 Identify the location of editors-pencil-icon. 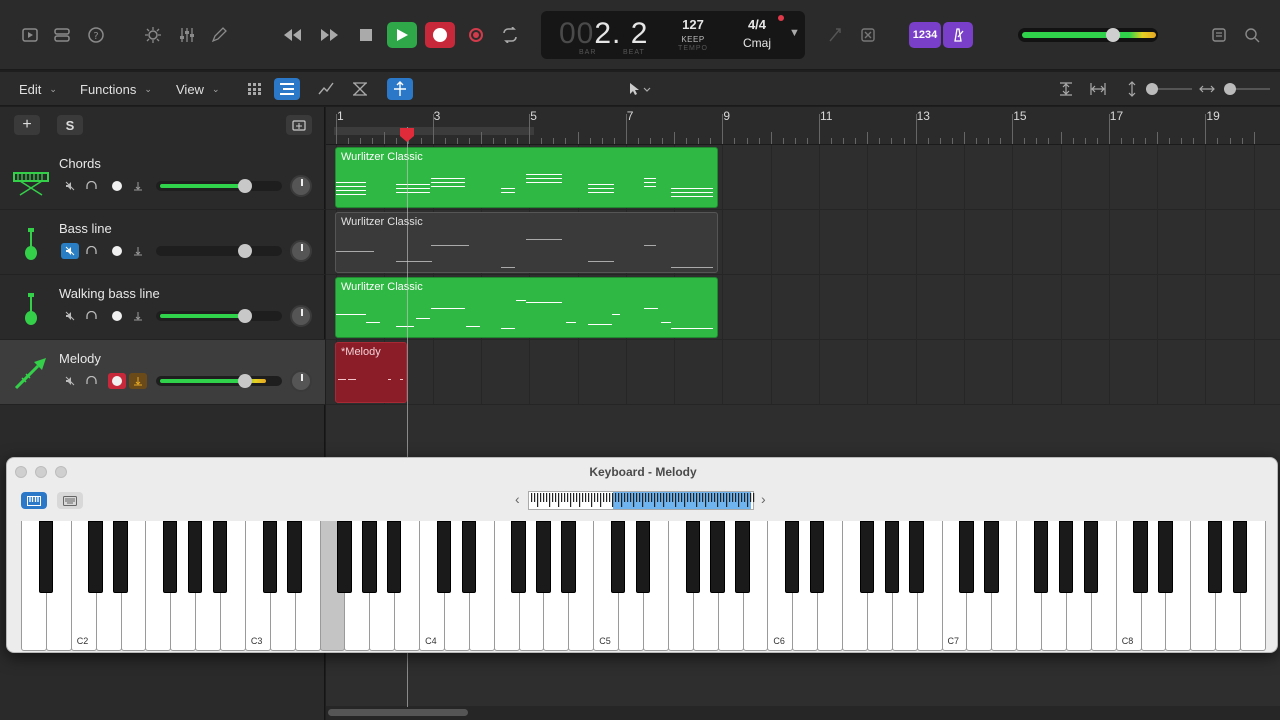
(219, 35).